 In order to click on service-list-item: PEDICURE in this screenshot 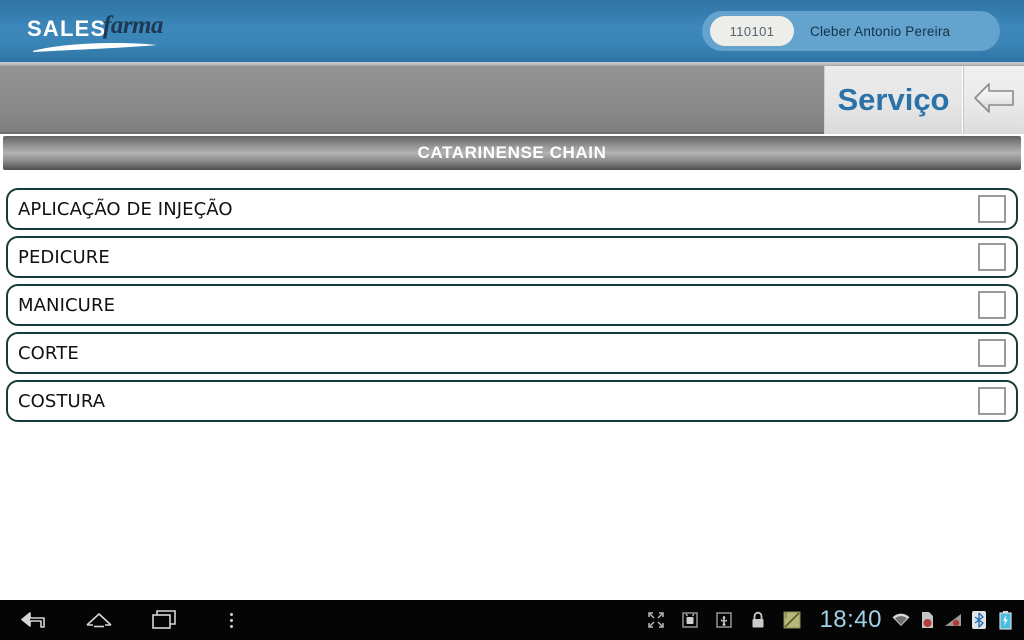, I will do `click(512, 257)`.